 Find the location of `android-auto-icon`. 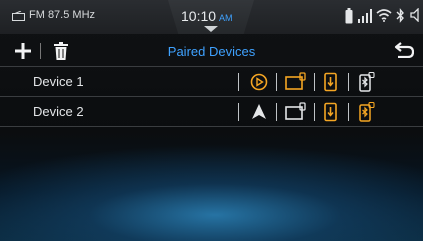

android-auto-icon is located at coordinates (259, 112).